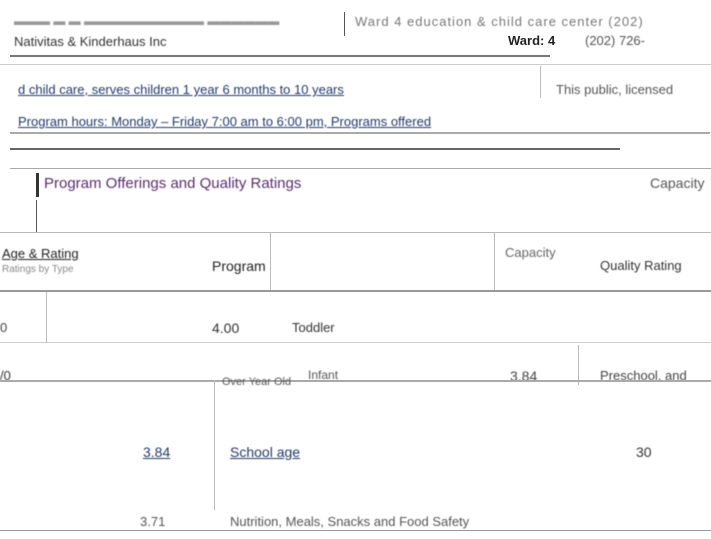 The height and width of the screenshot is (539, 711). I want to click on row3-program: Over Year Old, so click(257, 382).